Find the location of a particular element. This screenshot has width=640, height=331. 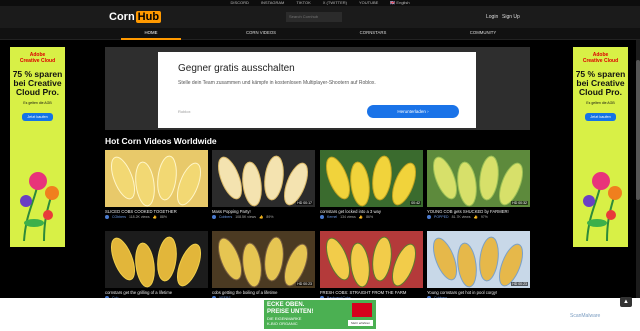

ad-title: Gegner gratis ausschalten is located at coordinates (236, 68).